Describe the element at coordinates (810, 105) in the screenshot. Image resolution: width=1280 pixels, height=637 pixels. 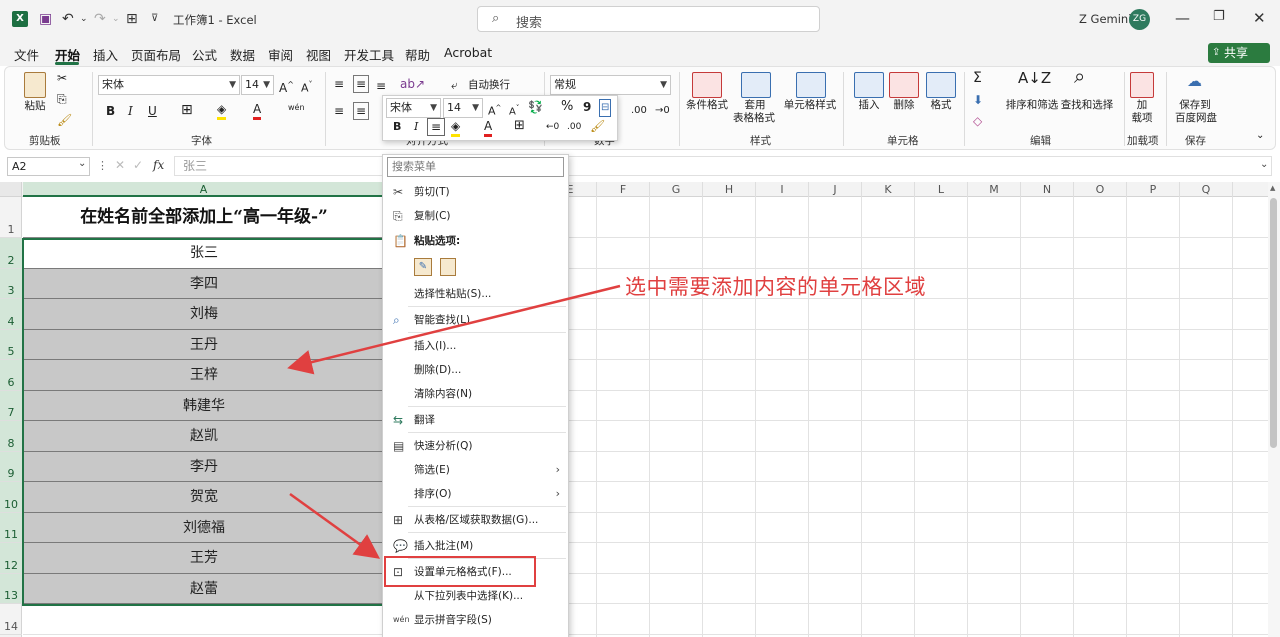
I see `cell-style-button: 单元格样式` at that location.